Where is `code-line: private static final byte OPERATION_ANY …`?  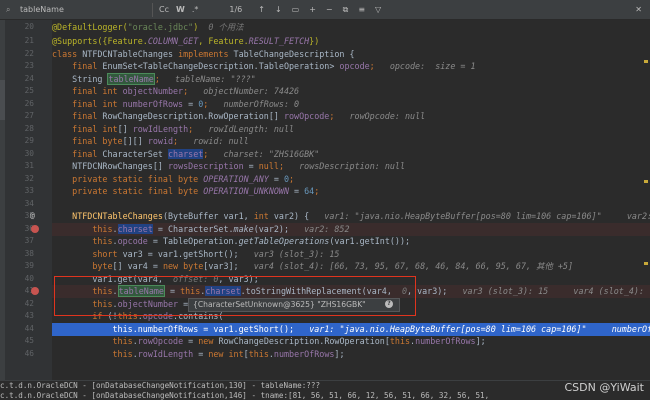 code-line: private static final byte OPERATION_ANY … is located at coordinates (173, 179).